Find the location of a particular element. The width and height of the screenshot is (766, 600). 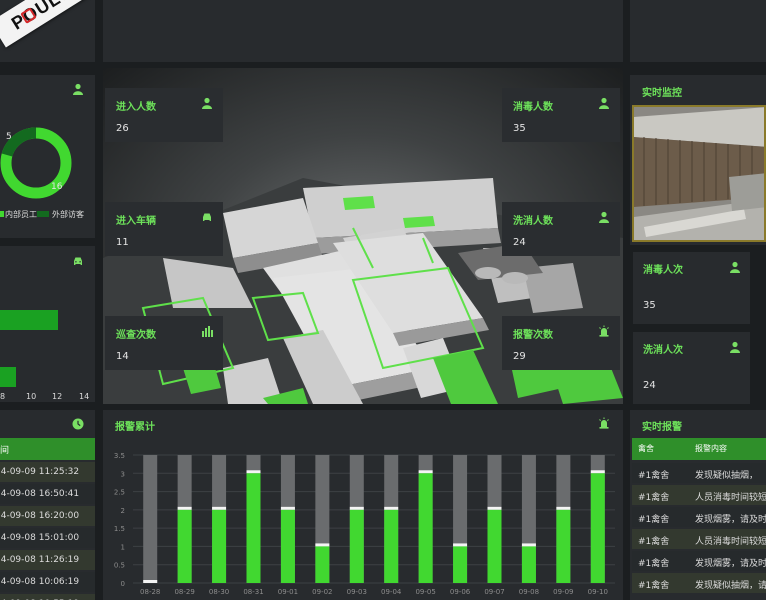

y-tick-label: 0.5 is located at coordinates (119, 566).